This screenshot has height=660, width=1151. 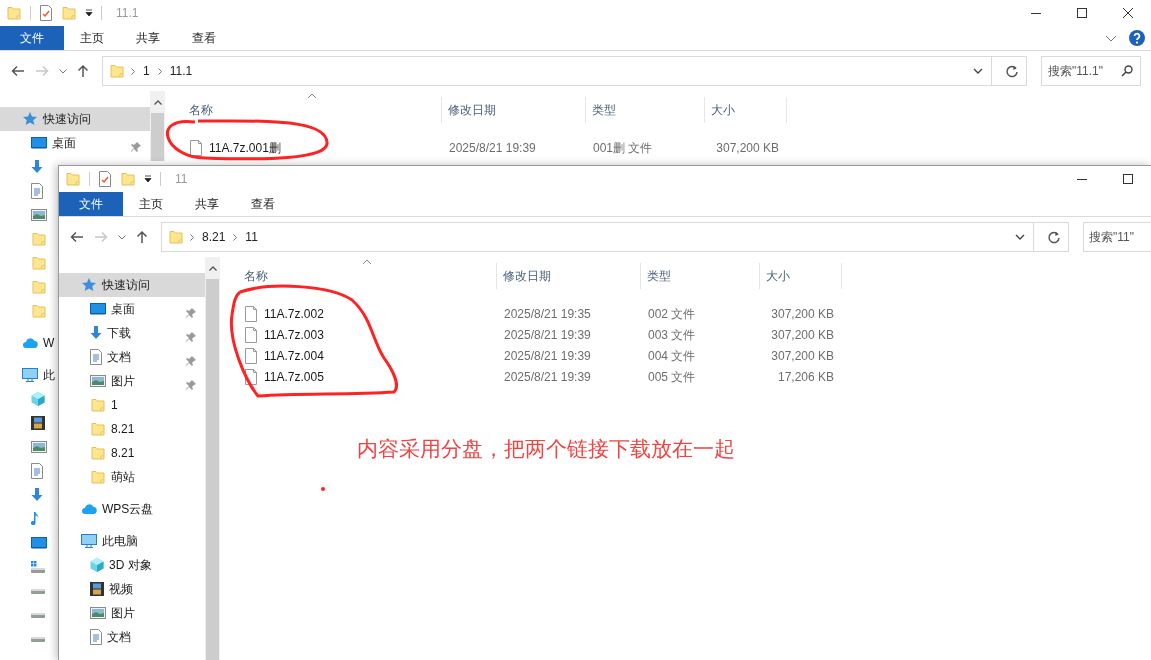 What do you see at coordinates (132, 565) in the screenshot?
I see `sidebar-item: 3D 对象` at bounding box center [132, 565].